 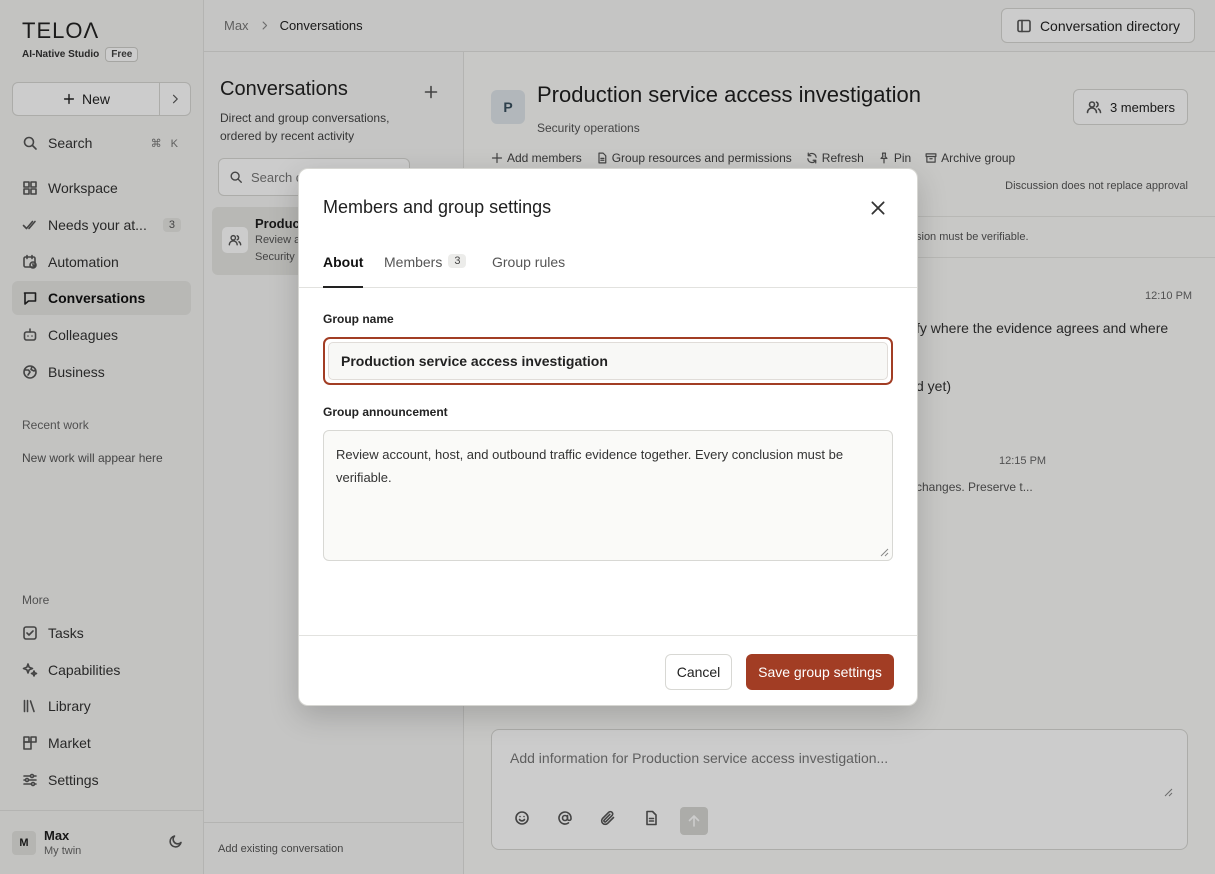 I want to click on tab-about: About, so click(x=343, y=271).